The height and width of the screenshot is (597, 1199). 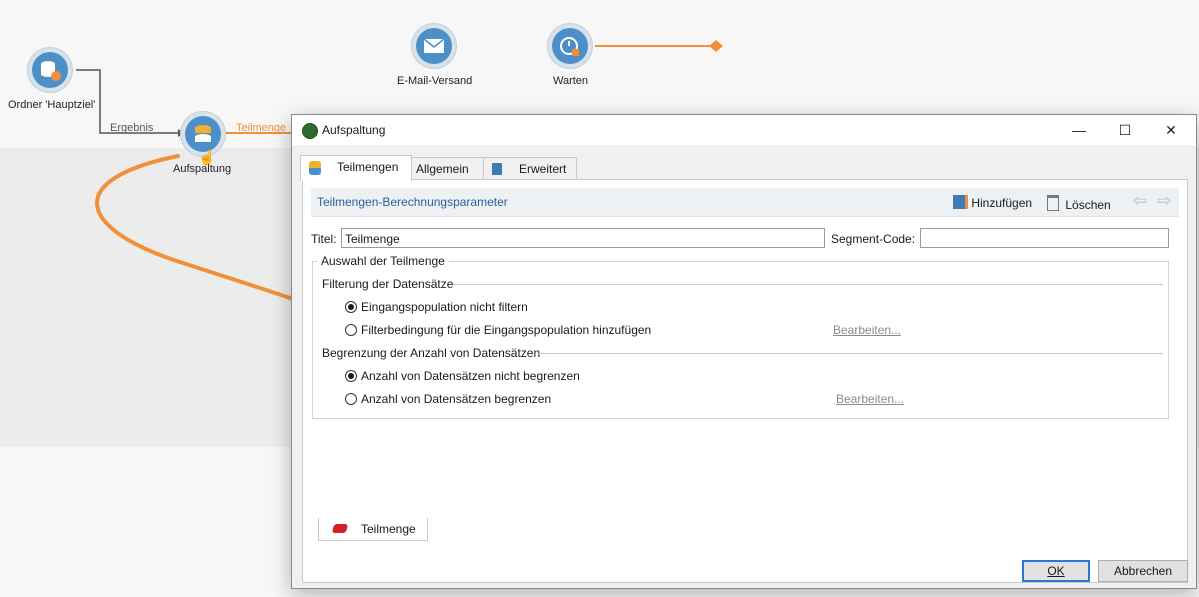 I want to click on filter-section-title: Filterung der Datensätze, so click(x=388, y=284).